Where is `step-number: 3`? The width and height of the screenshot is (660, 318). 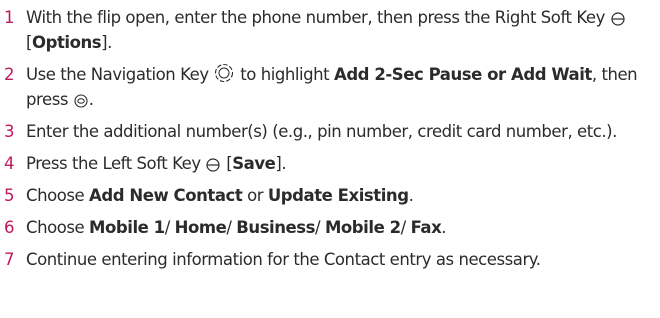
step-number: 3 is located at coordinates (9, 131).